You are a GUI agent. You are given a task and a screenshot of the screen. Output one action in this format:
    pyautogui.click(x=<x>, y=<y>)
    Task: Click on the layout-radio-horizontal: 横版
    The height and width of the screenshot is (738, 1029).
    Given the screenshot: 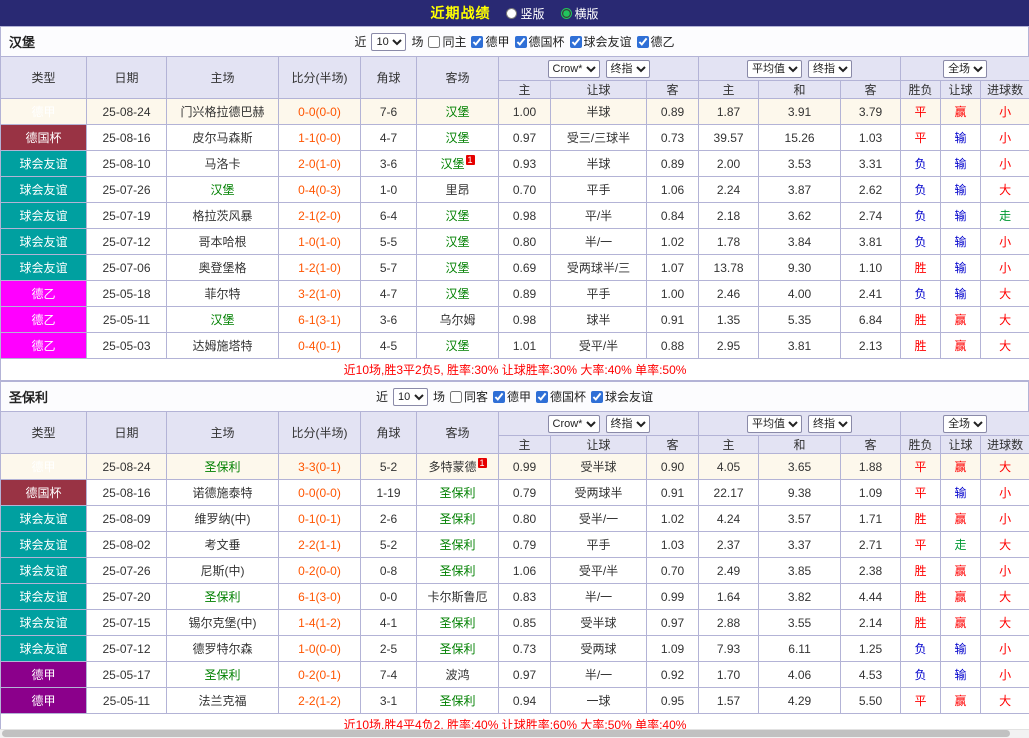 What is the action you would take?
    pyautogui.click(x=579, y=13)
    